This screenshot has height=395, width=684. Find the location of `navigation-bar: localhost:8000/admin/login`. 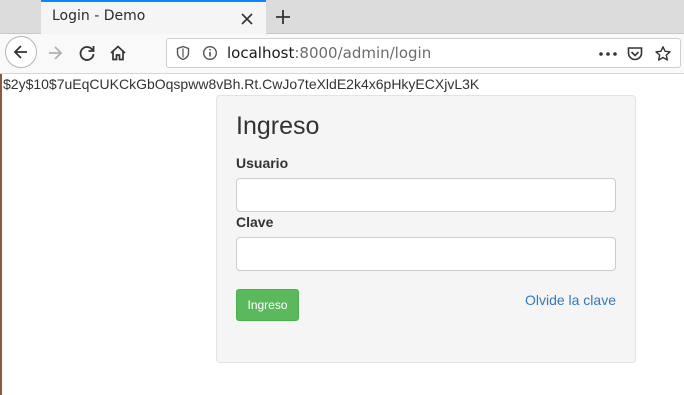

navigation-bar: localhost:8000/admin/login is located at coordinates (342, 54).